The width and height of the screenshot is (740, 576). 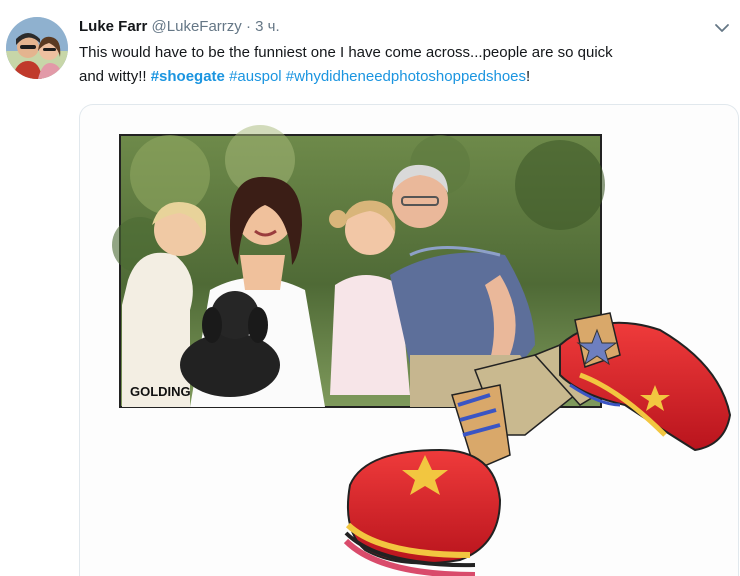 I want to click on avatar, so click(x=37, y=48).